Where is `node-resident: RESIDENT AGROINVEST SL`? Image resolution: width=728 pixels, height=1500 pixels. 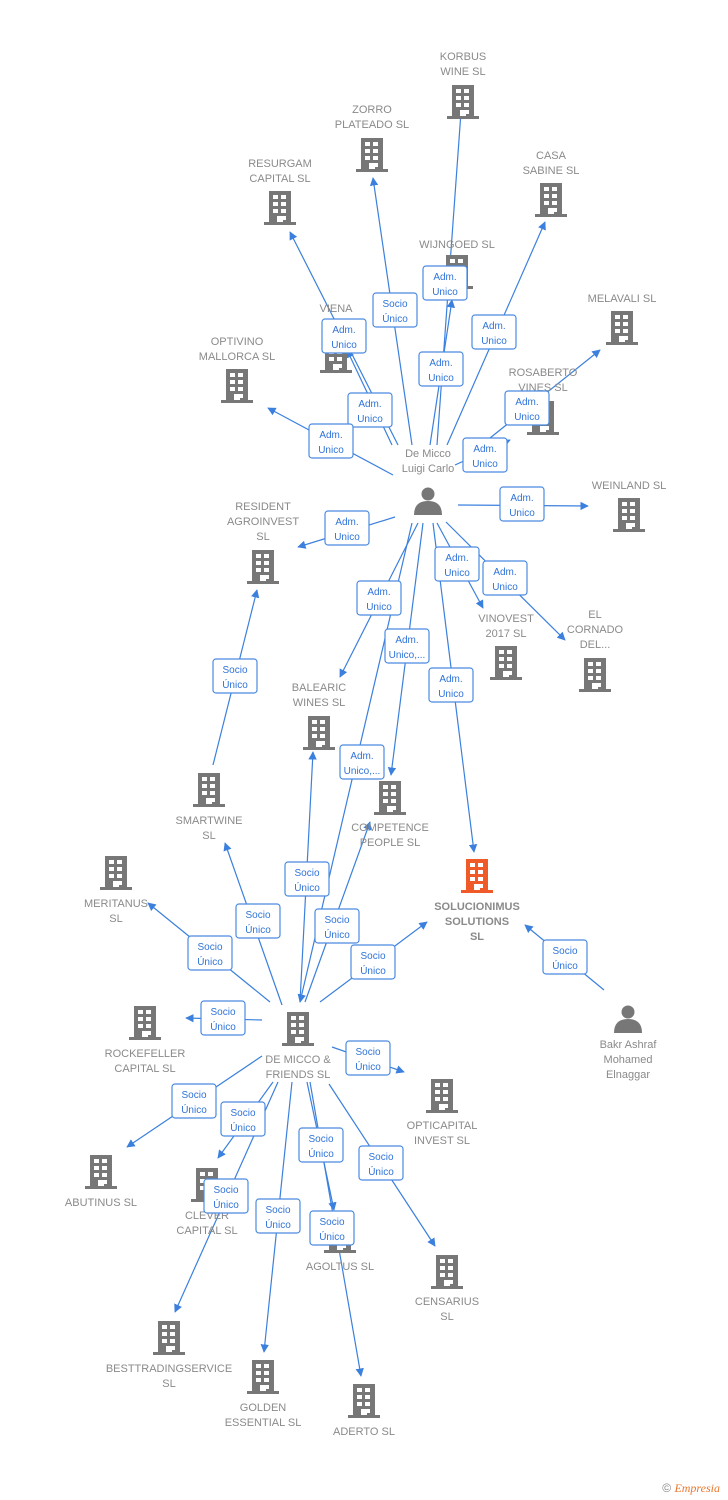
node-resident: RESIDENT AGROINVEST SL is located at coordinates (263, 542).